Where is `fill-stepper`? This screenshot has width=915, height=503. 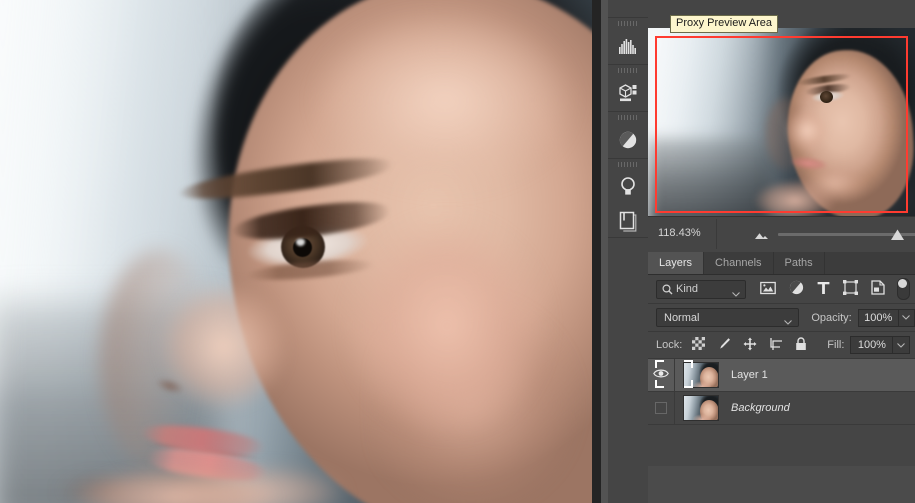
fill-stepper is located at coordinates (901, 345).